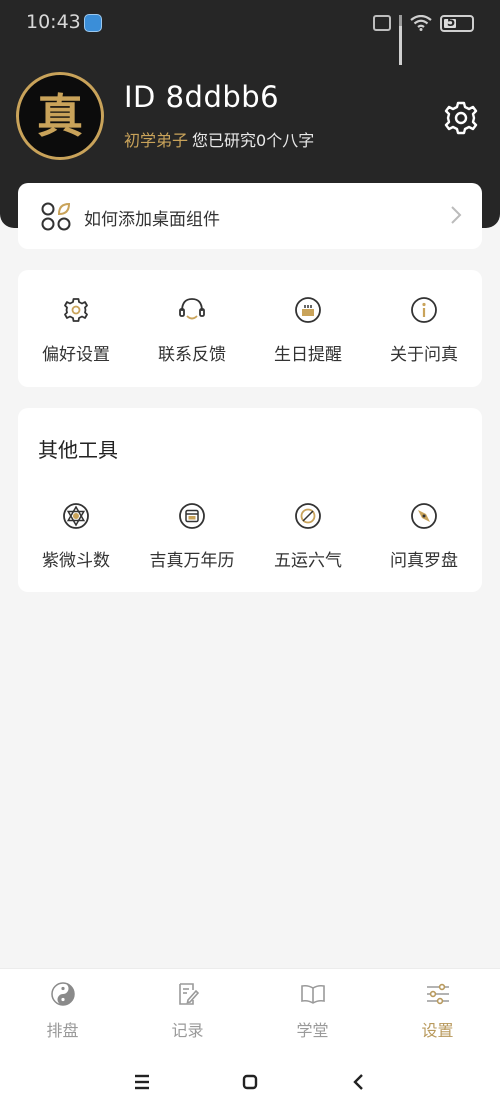  What do you see at coordinates (461, 118) in the screenshot?
I see `settings-gear-icon` at bounding box center [461, 118].